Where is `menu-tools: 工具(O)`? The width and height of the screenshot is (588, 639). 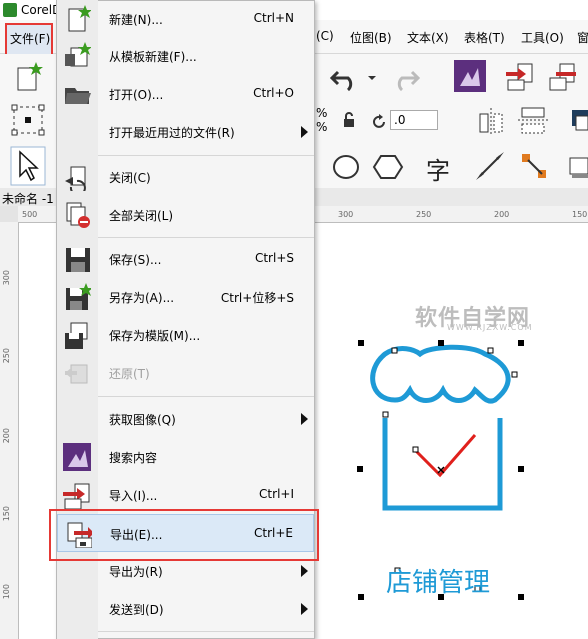 menu-tools: 工具(O) is located at coordinates (542, 37).